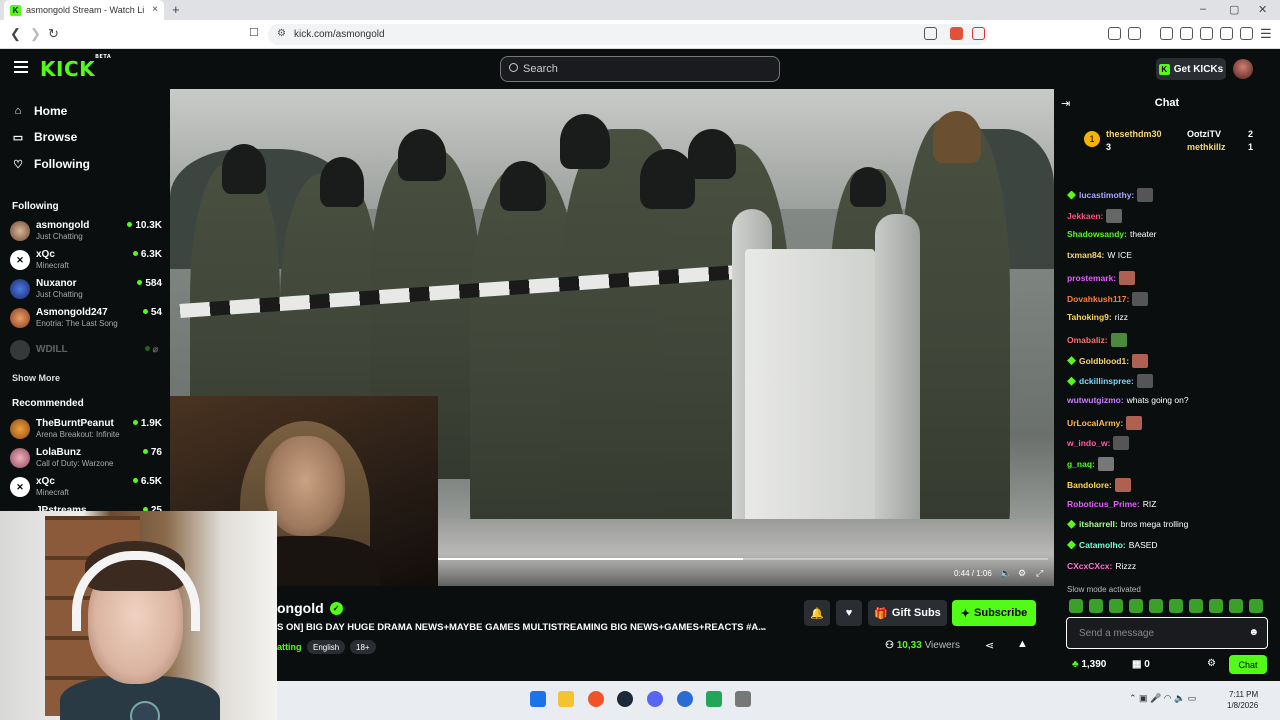 This screenshot has height=720, width=1280. I want to click on nav-home: ⌂ Home, so click(40, 111).